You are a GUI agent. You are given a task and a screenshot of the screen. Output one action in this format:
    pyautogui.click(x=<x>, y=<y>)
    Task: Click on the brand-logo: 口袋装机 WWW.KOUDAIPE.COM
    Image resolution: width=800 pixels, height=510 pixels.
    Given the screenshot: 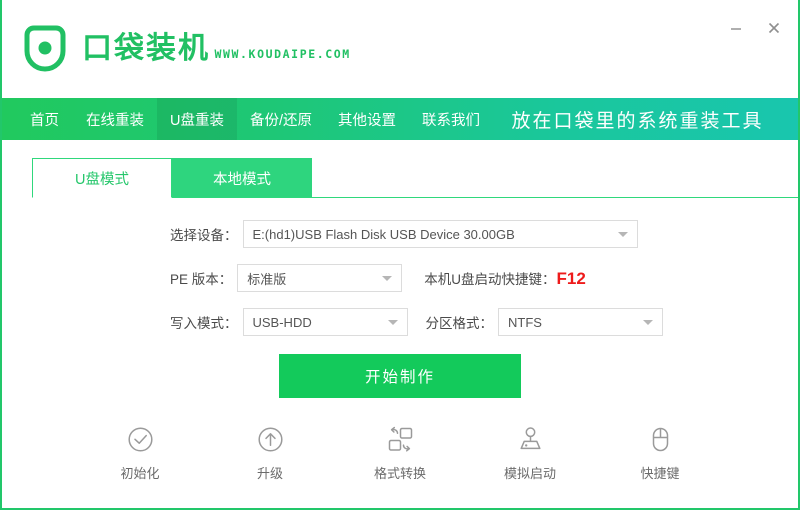 What is the action you would take?
    pyautogui.click(x=185, y=49)
    